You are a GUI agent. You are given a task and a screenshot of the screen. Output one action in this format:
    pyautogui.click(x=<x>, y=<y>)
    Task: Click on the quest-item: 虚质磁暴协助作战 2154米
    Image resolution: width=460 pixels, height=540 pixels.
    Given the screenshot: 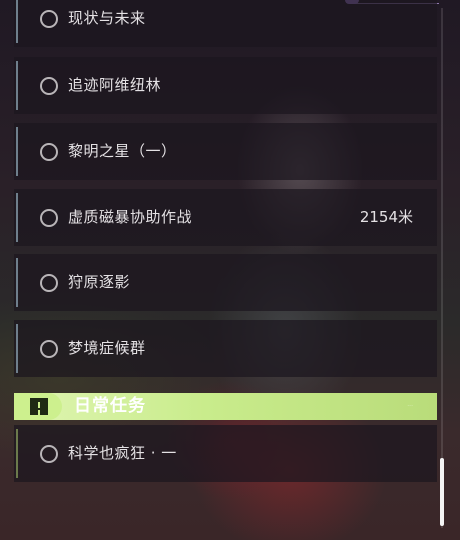 What is the action you would take?
    pyautogui.click(x=225, y=217)
    